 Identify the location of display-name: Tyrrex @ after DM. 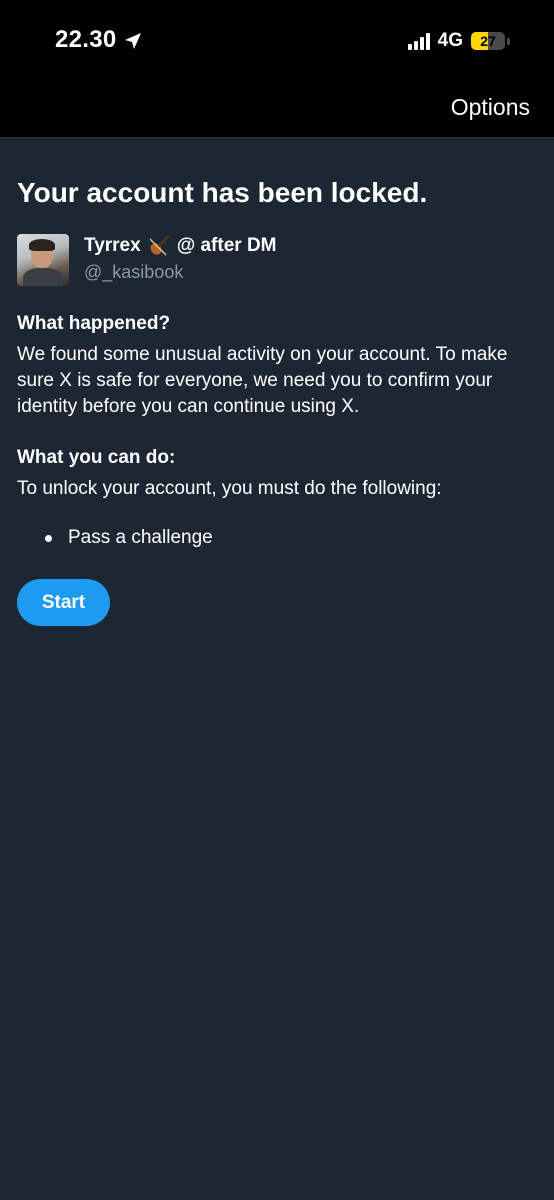
(180, 246).